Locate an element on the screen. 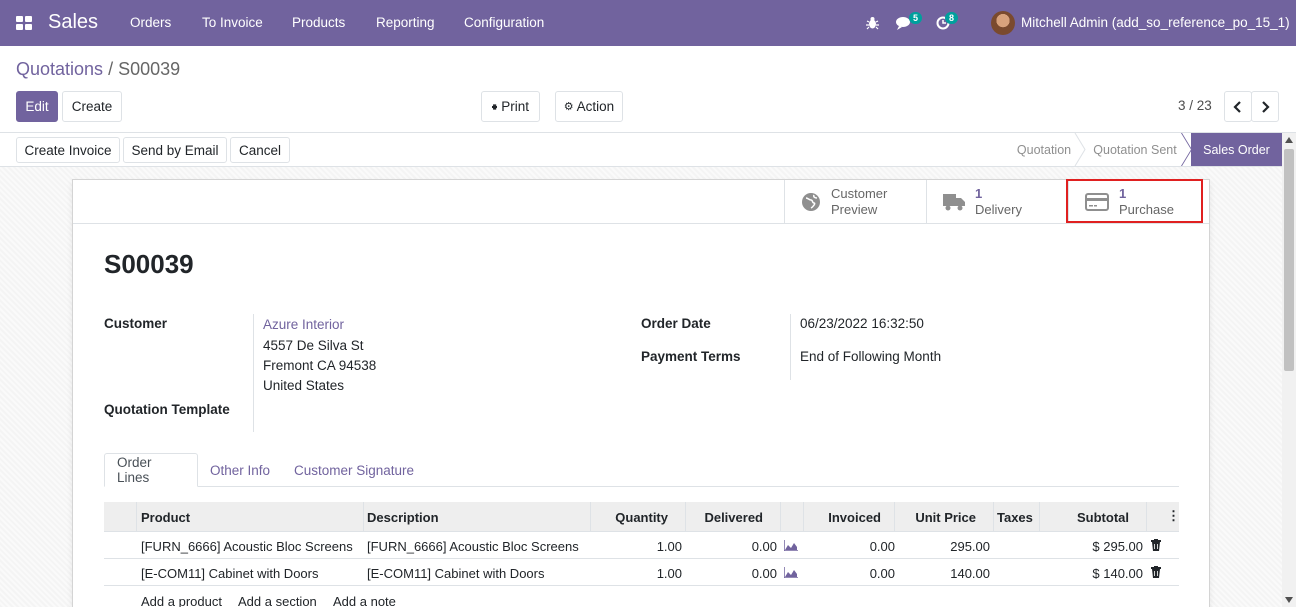  tab-order-lines: Order Lines is located at coordinates (151, 470).